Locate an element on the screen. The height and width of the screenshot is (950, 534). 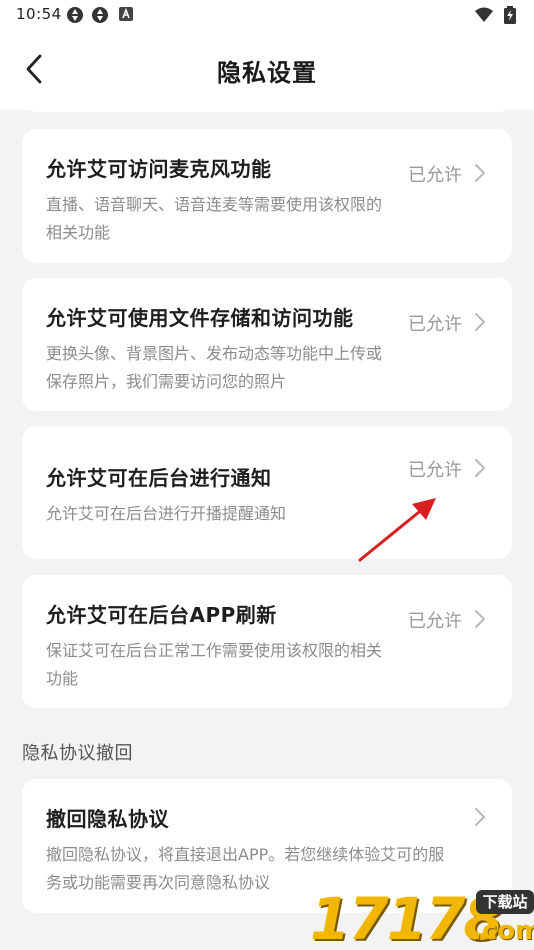
permission-card-background-refresh: 允许艾可在后台APP刷新 保证艾可在后台正常工作需要使用该权限的相关功能 已允许 is located at coordinates (267, 641).